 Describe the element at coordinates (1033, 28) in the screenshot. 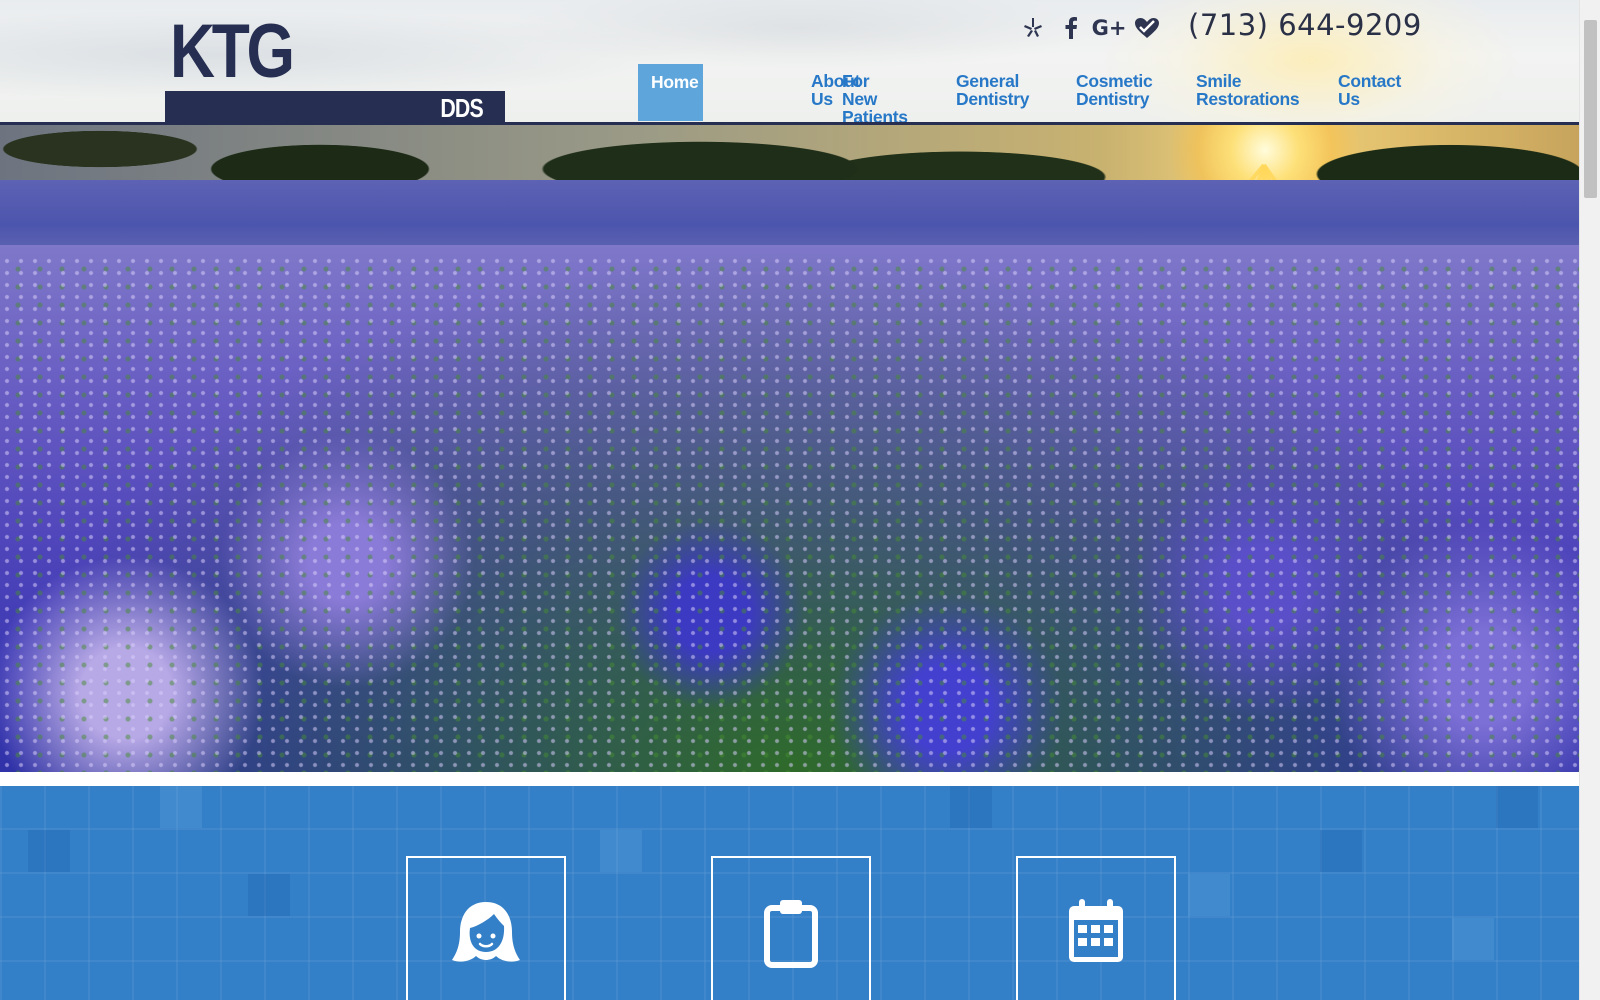

I see `yelp-icon` at that location.